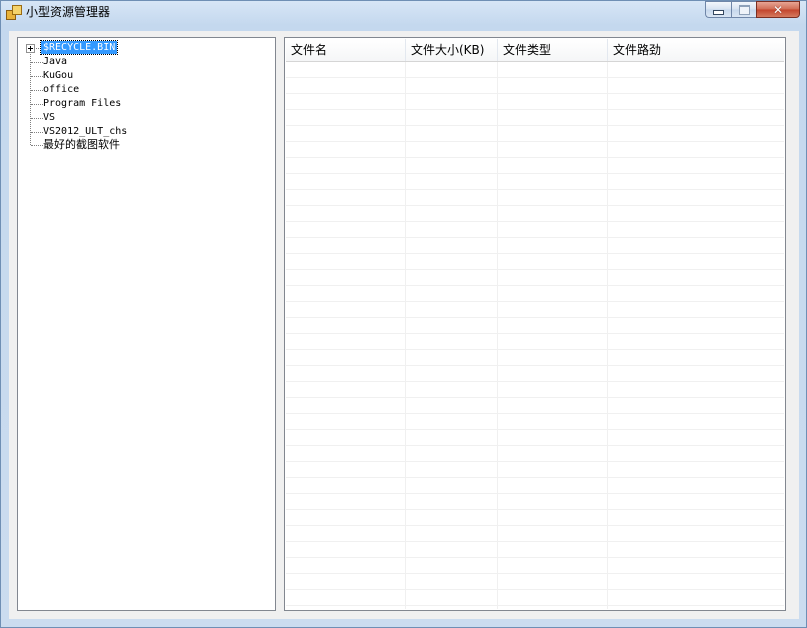 The height and width of the screenshot is (628, 807). What do you see at coordinates (58, 75) in the screenshot?
I see `tree-item-label: KuGou` at bounding box center [58, 75].